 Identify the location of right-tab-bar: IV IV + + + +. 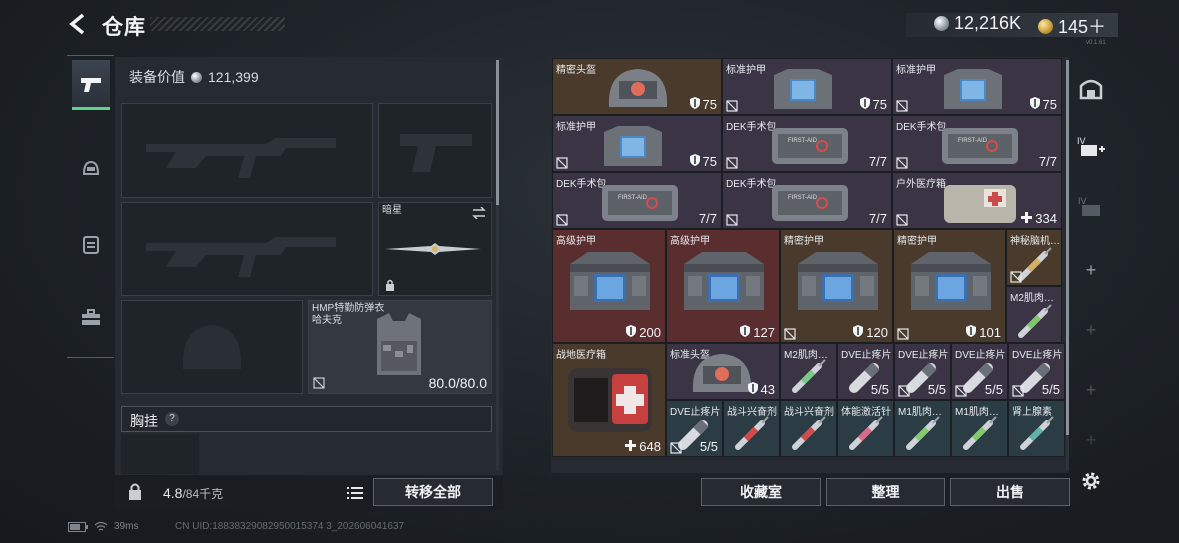
(1091, 254).